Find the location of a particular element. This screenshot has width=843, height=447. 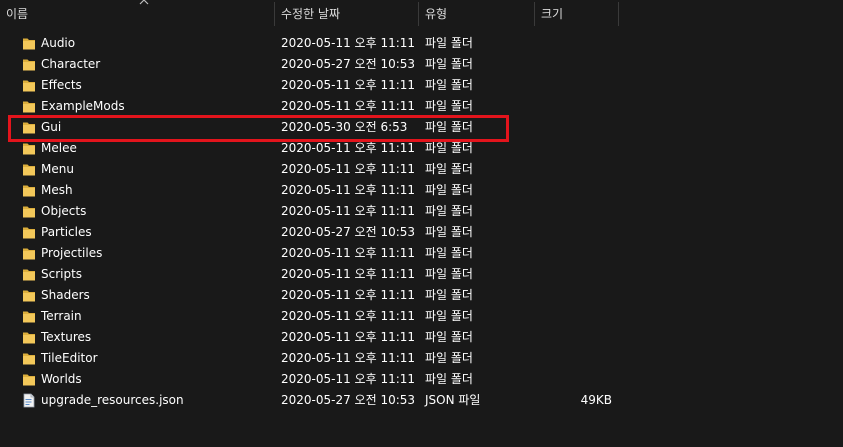

file-name: Melee is located at coordinates (59, 148).